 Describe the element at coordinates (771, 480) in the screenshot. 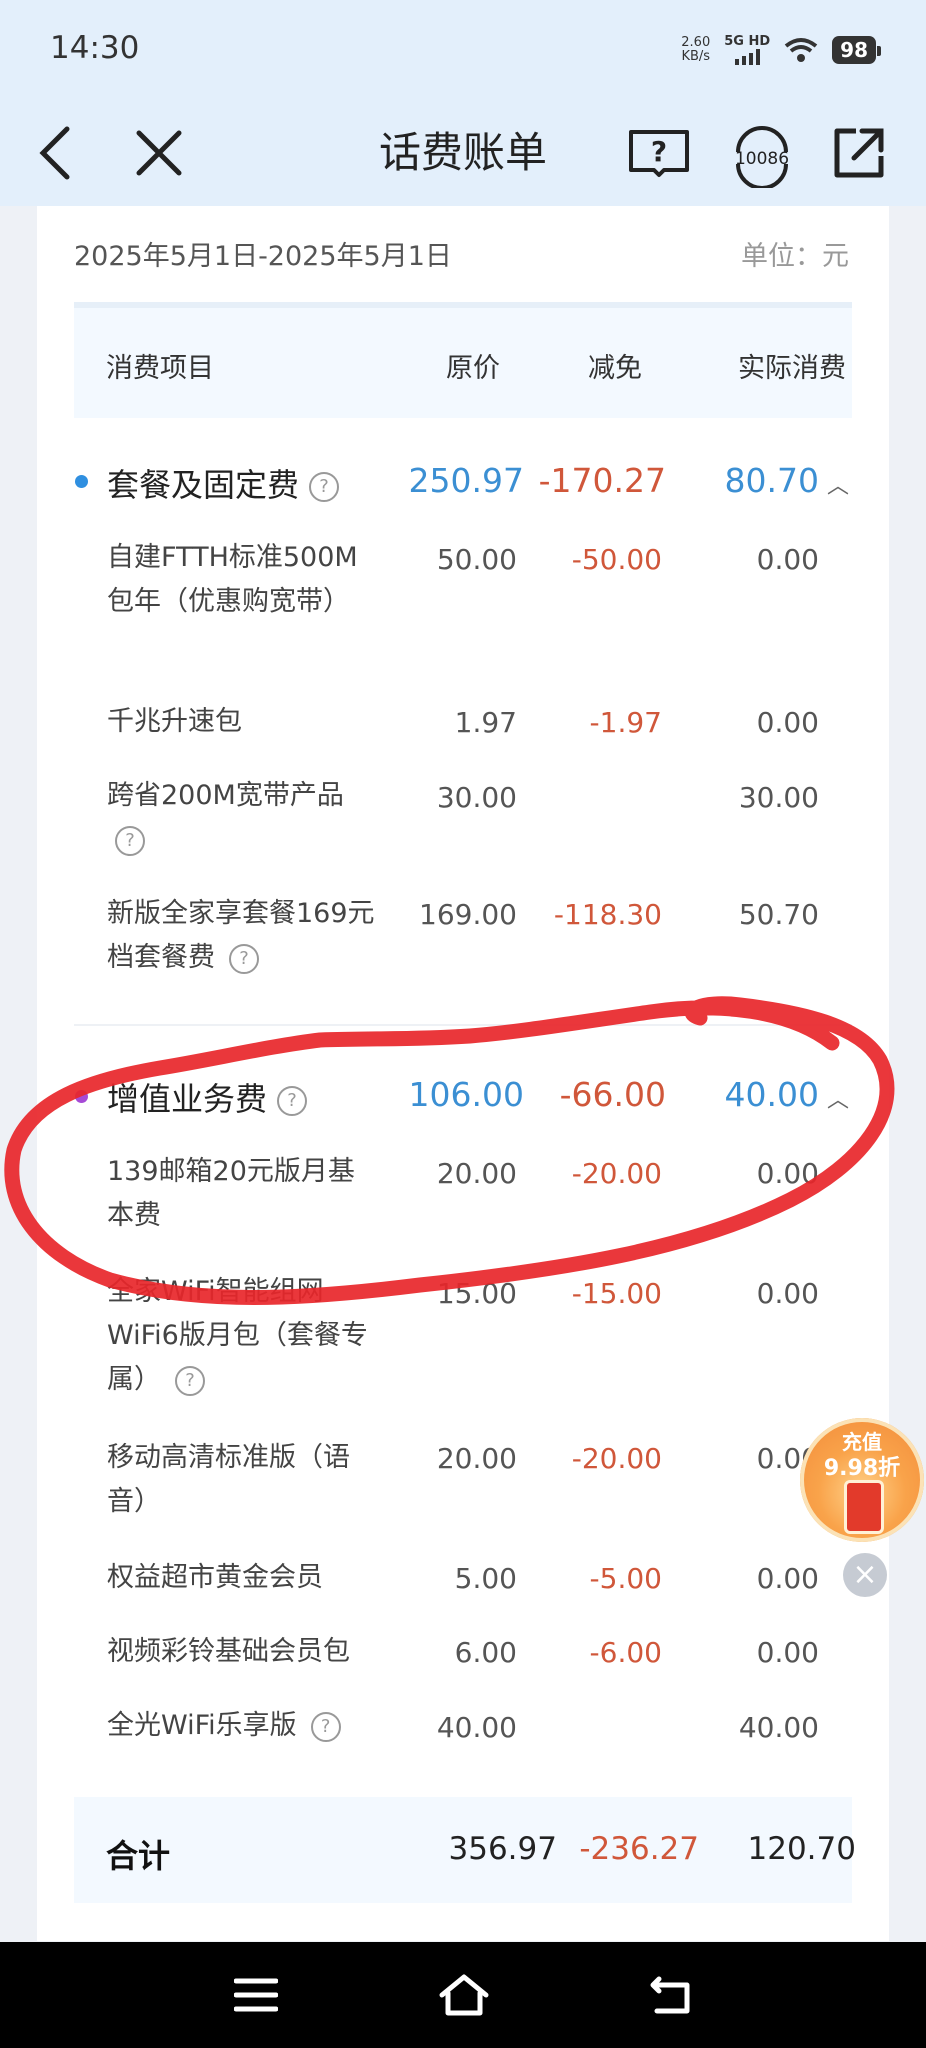

I see `category-actual-amount: 80.70` at that location.